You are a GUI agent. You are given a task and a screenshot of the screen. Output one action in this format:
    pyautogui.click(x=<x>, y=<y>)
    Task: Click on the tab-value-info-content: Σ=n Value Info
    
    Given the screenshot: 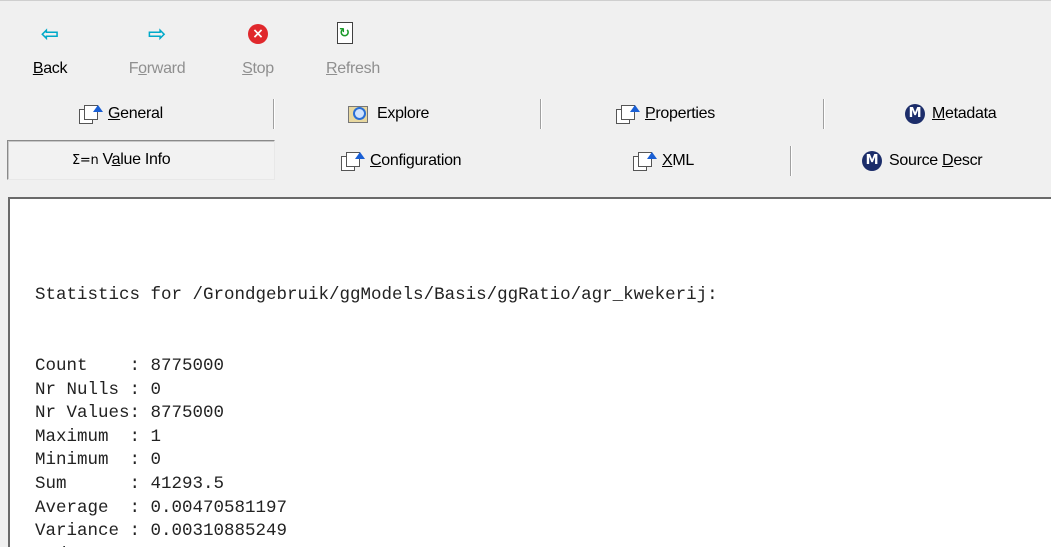 What is the action you would take?
    pyautogui.click(x=121, y=160)
    